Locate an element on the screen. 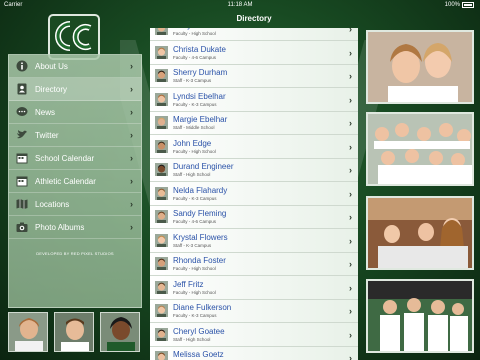  sidebar-item-photo-albums: Photo Albums › is located at coordinates (75, 227).